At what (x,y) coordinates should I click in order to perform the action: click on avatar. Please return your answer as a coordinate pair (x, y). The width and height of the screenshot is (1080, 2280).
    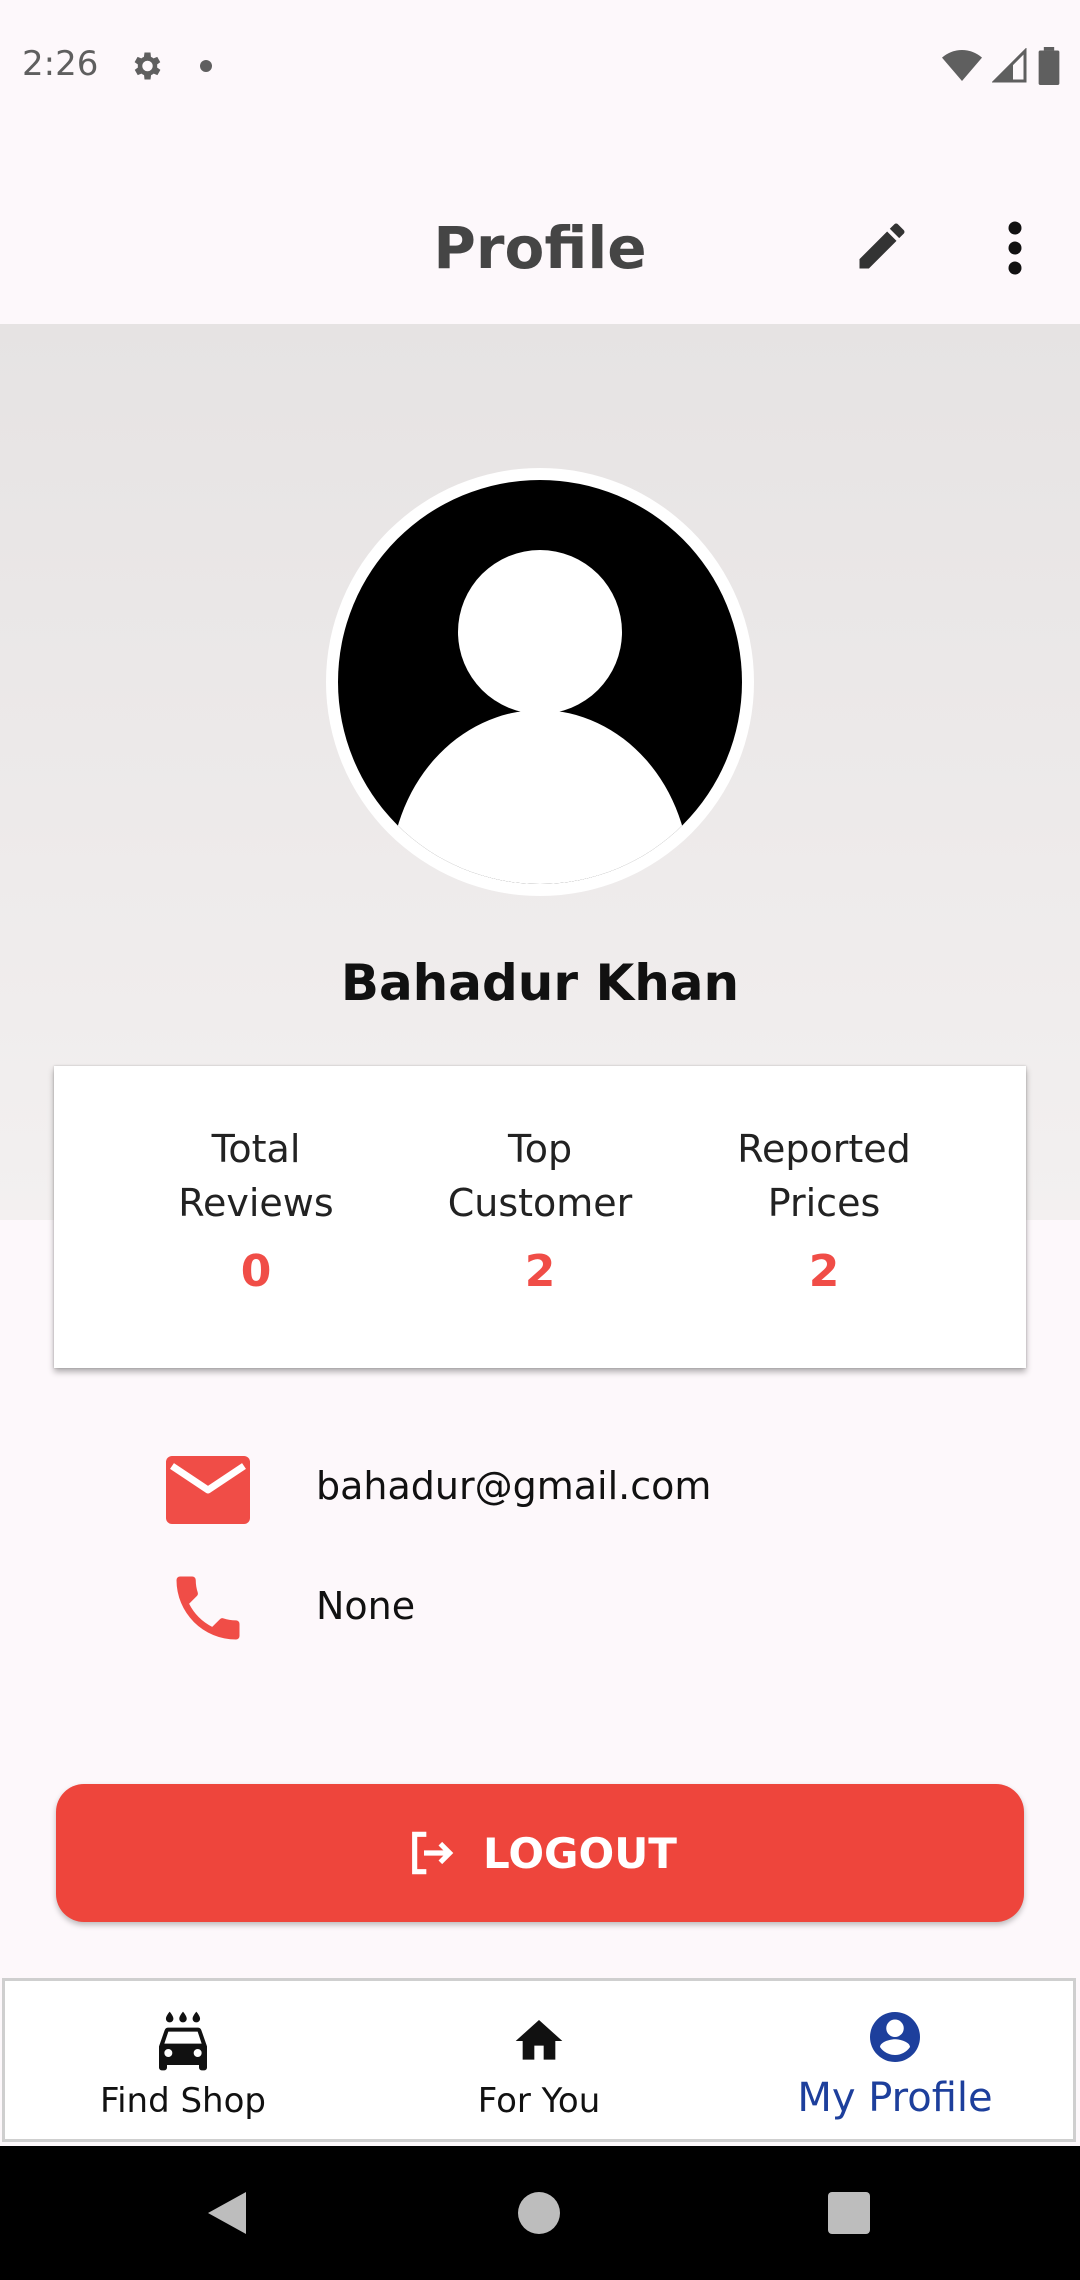
    Looking at the image, I should click on (540, 682).